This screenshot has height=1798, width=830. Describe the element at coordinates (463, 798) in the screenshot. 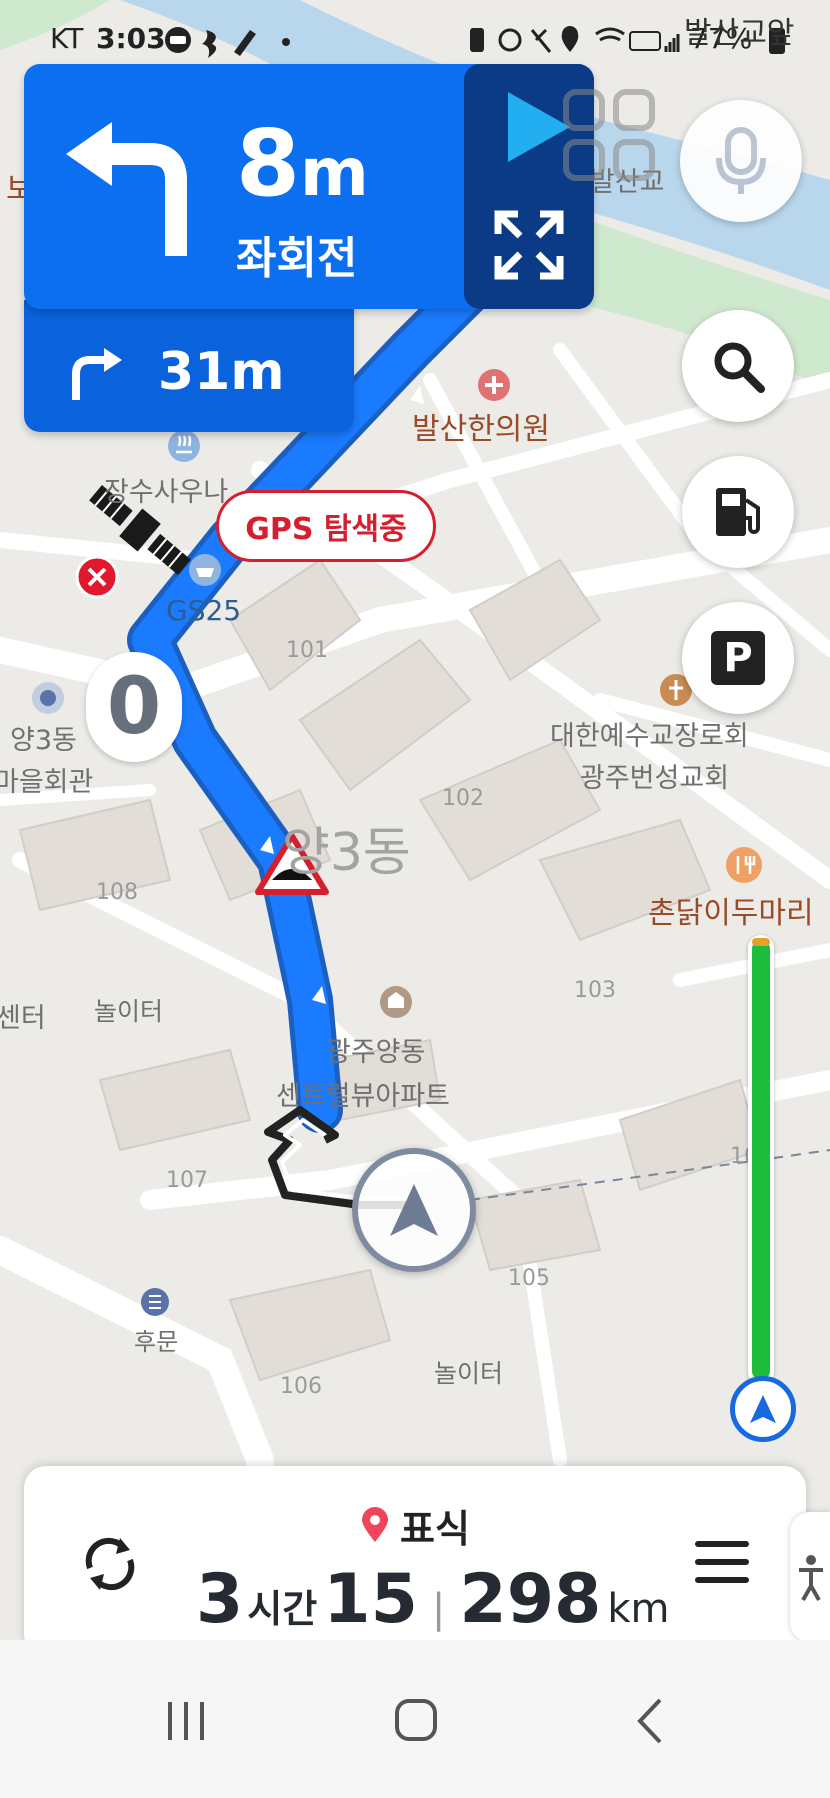

I see `building-number: 102` at that location.